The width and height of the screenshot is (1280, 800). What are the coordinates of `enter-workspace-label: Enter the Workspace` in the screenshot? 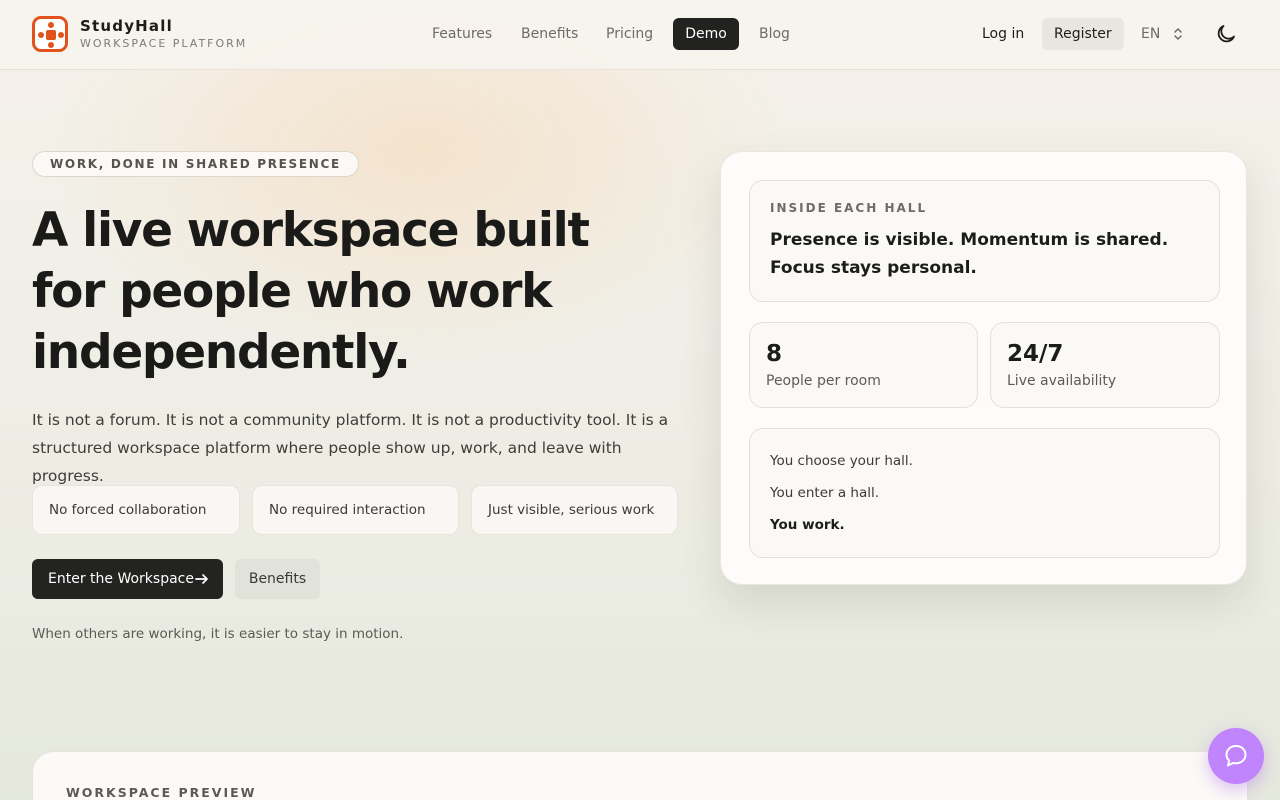 It's located at (121, 579).